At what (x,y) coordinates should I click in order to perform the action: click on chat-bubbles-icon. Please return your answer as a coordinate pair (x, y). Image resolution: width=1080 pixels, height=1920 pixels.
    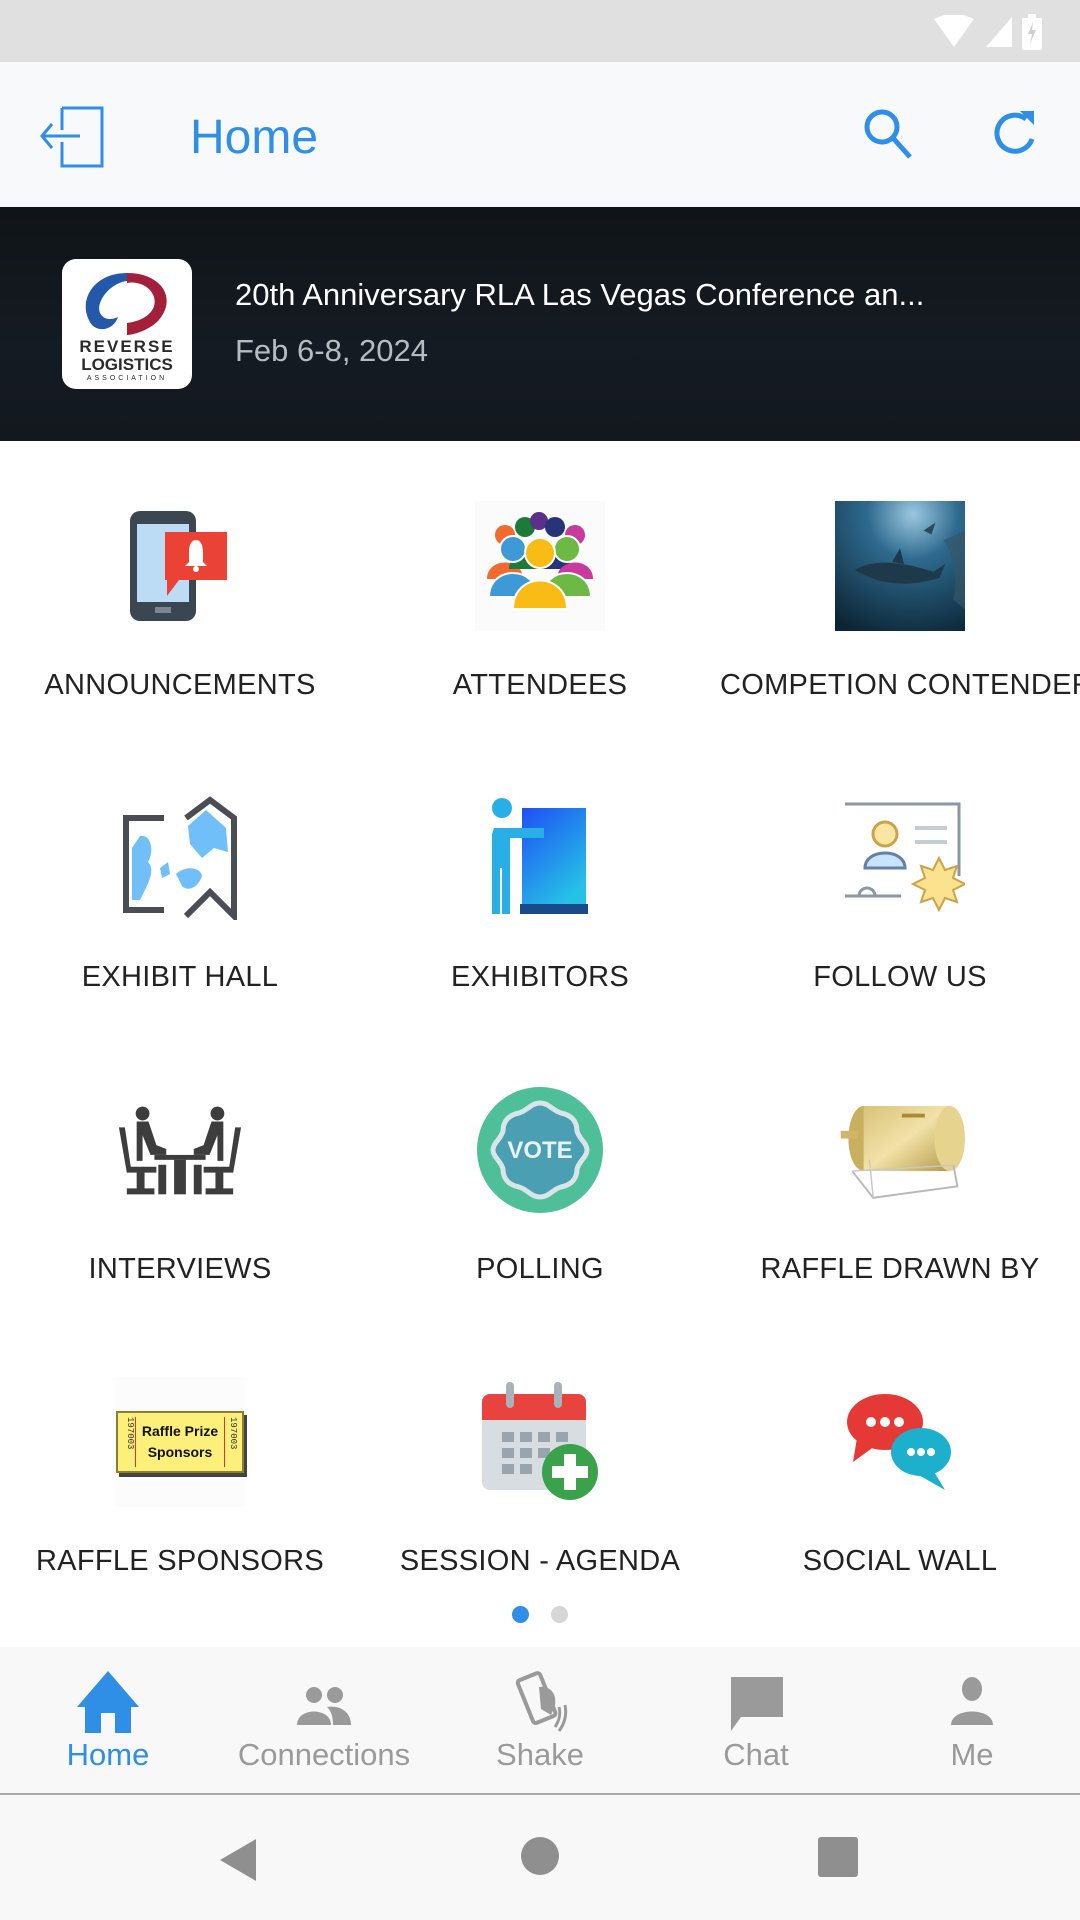
    Looking at the image, I should click on (900, 1442).